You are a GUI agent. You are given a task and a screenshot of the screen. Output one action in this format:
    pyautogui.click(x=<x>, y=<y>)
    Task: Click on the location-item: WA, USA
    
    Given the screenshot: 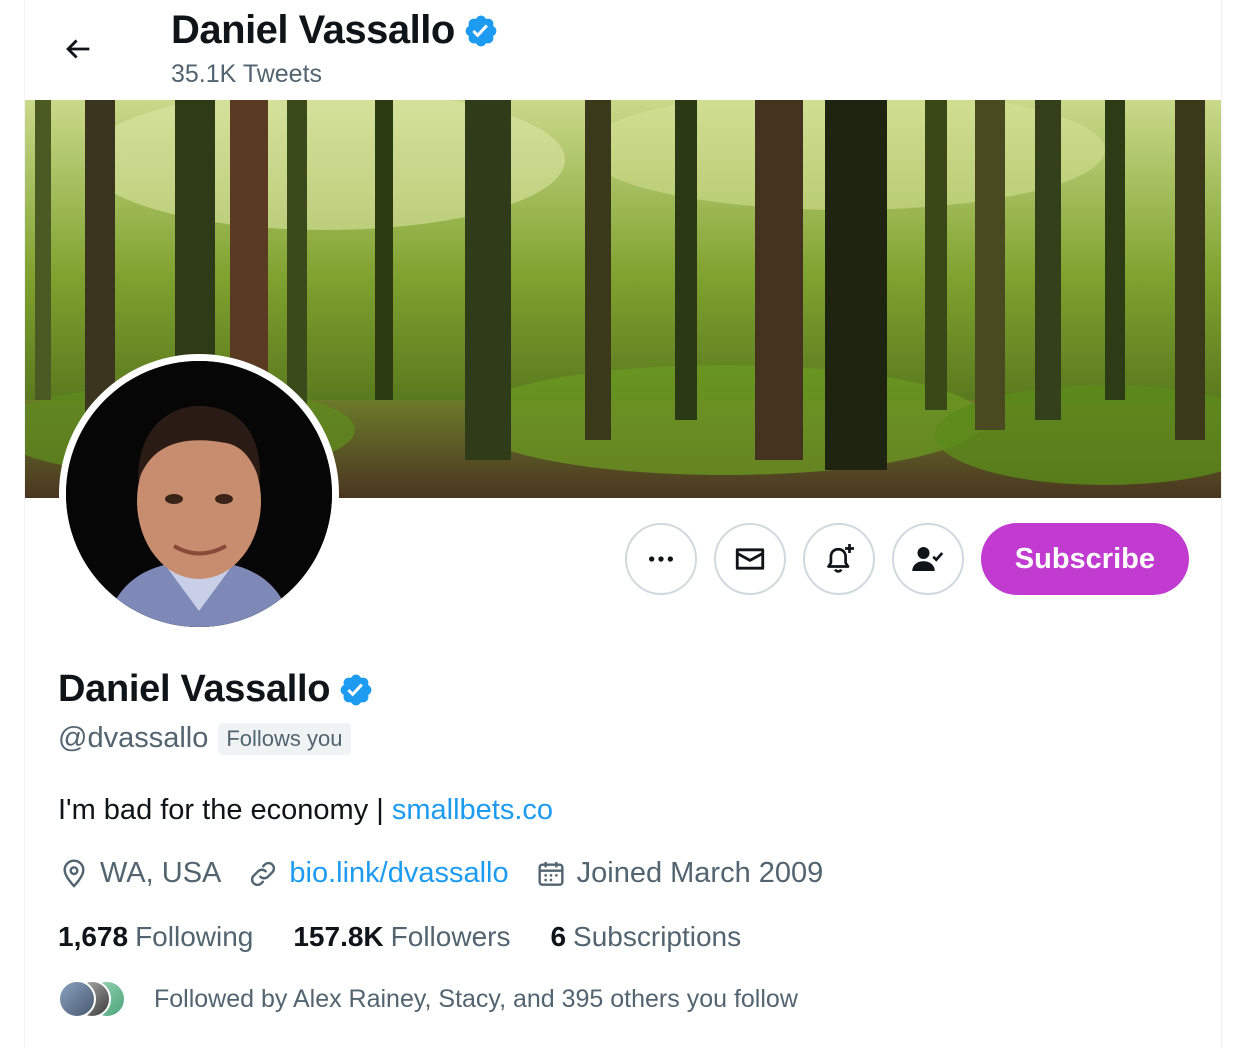 What is the action you would take?
    pyautogui.click(x=139, y=873)
    